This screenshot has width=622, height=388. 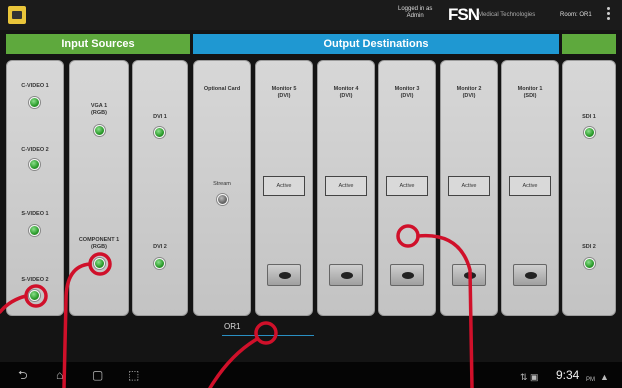 What do you see at coordinates (589, 132) in the screenshot?
I see `sdi1-radio` at bounding box center [589, 132].